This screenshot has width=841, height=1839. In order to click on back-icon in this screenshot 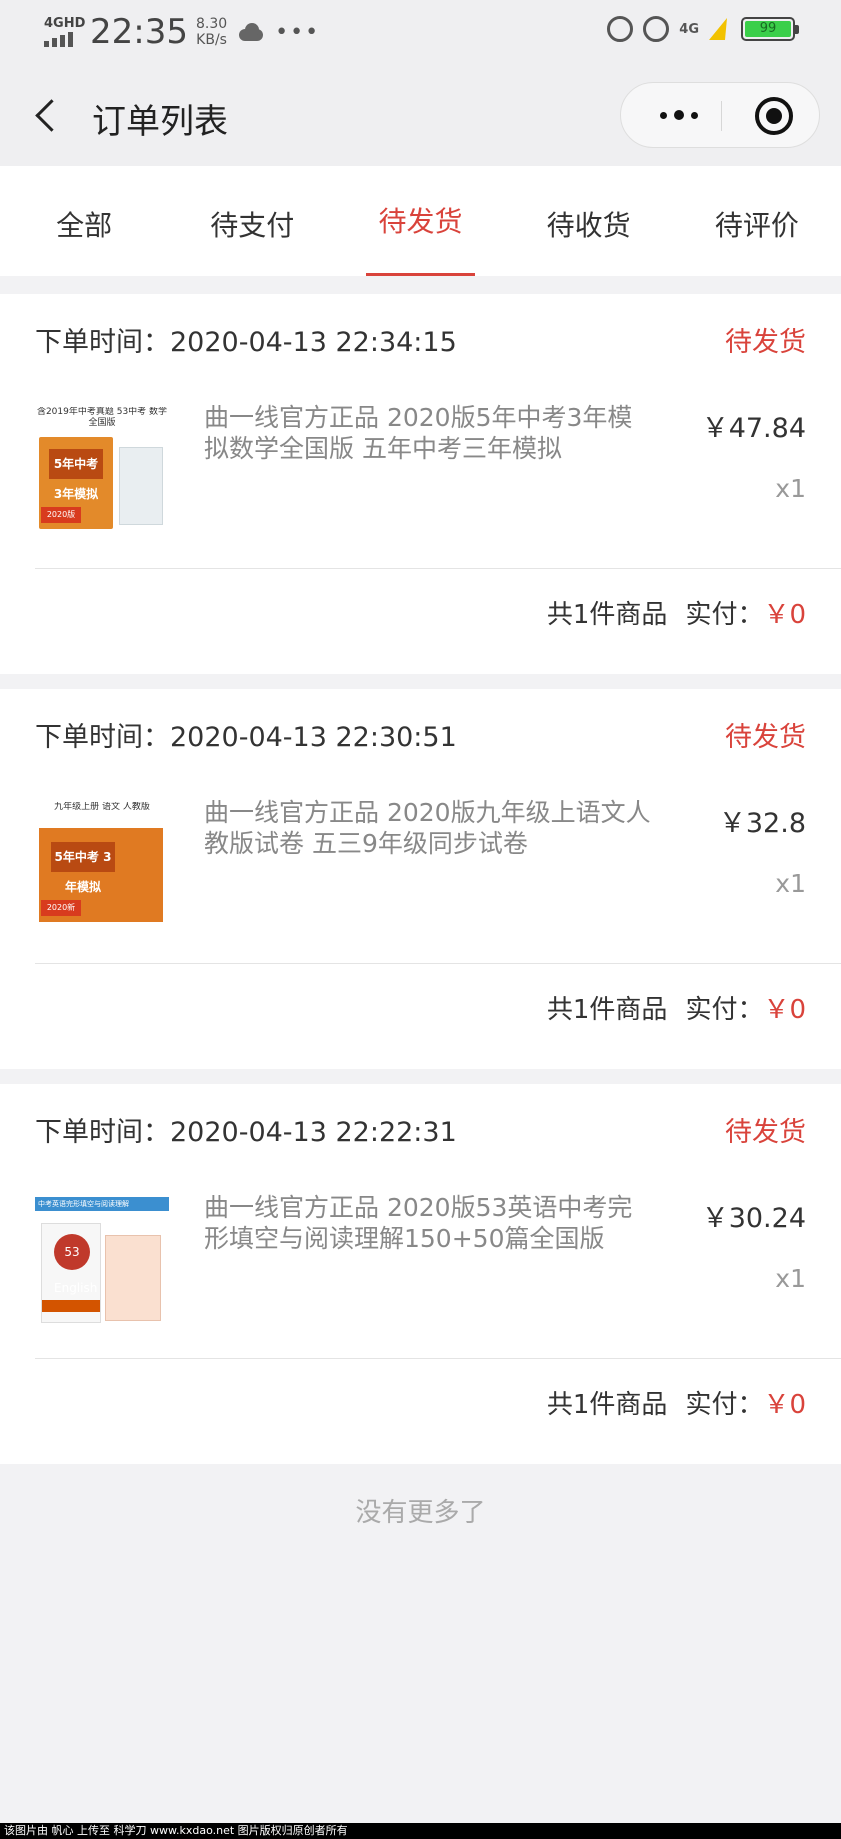, I will do `click(48, 116)`.